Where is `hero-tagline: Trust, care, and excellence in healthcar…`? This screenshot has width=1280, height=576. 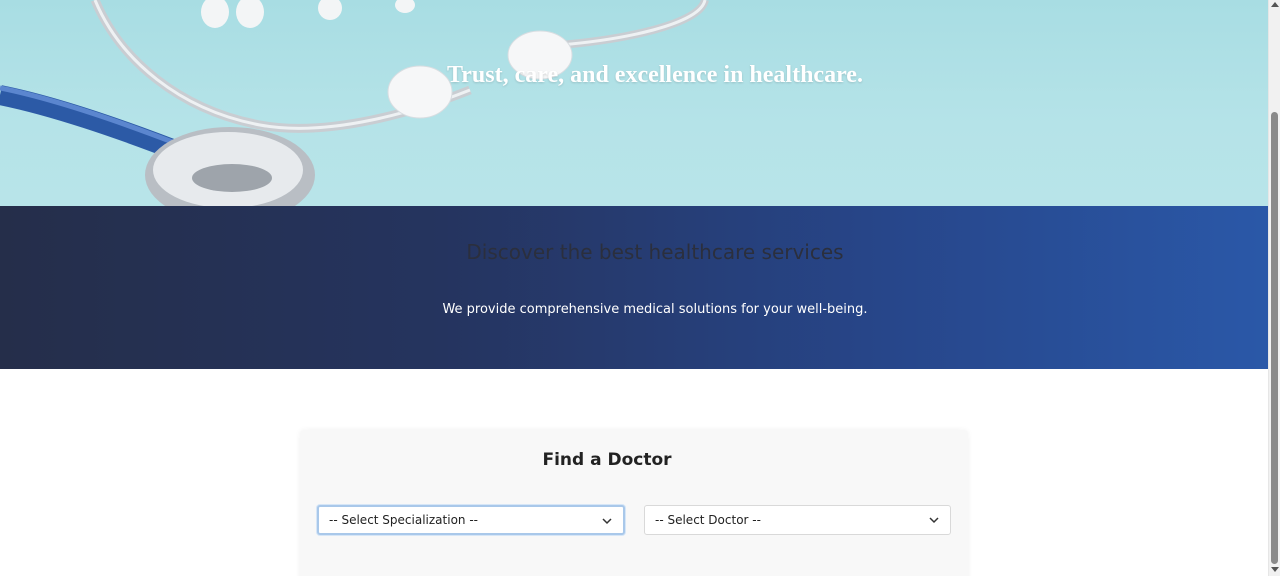 hero-tagline: Trust, care, and excellence in healthcar… is located at coordinates (655, 75).